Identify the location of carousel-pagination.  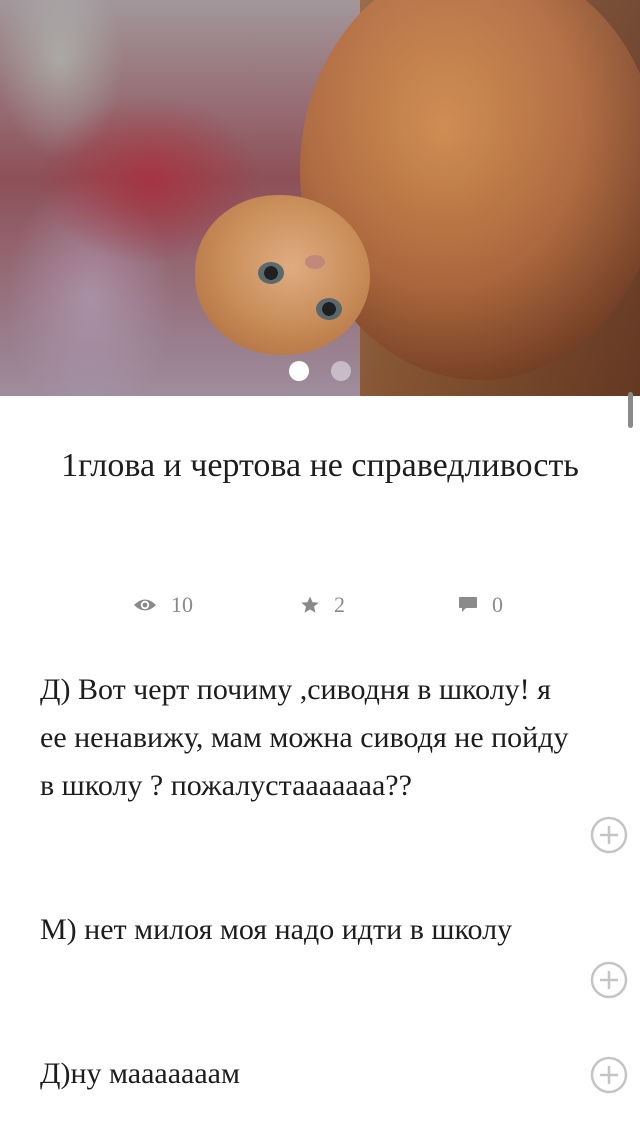
(320, 372).